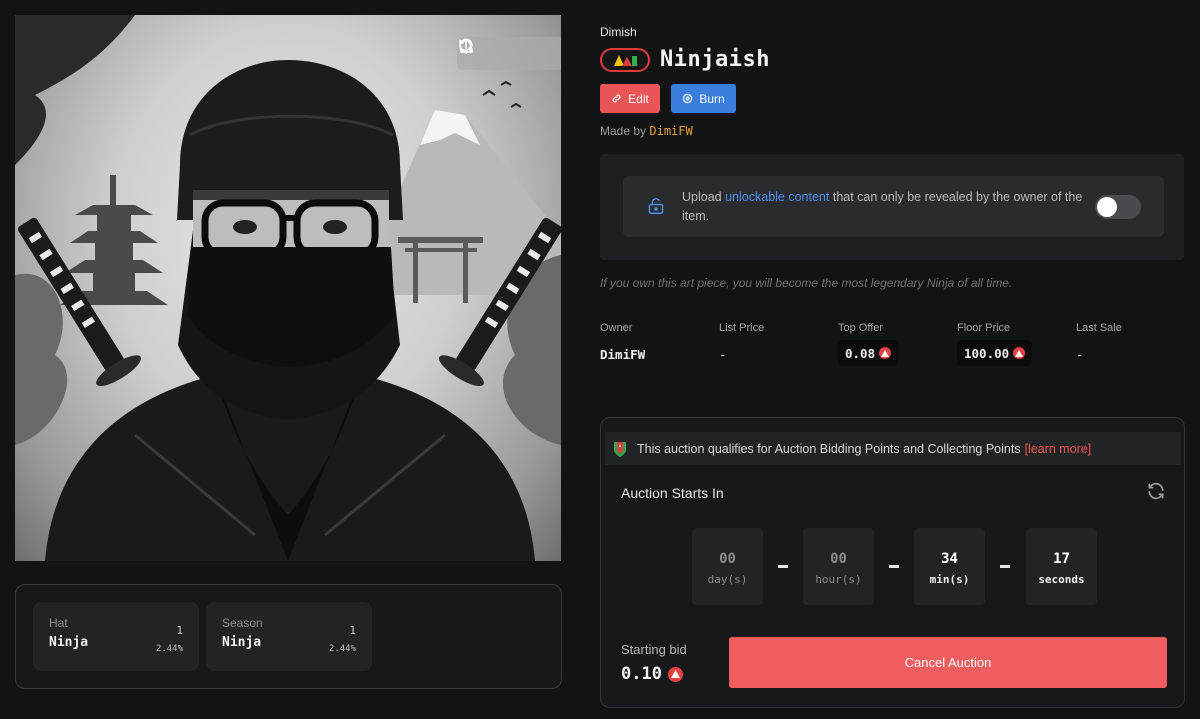 This screenshot has height=719, width=1200. Describe the element at coordinates (1107, 207) in the screenshot. I see `toggle-knob` at that location.